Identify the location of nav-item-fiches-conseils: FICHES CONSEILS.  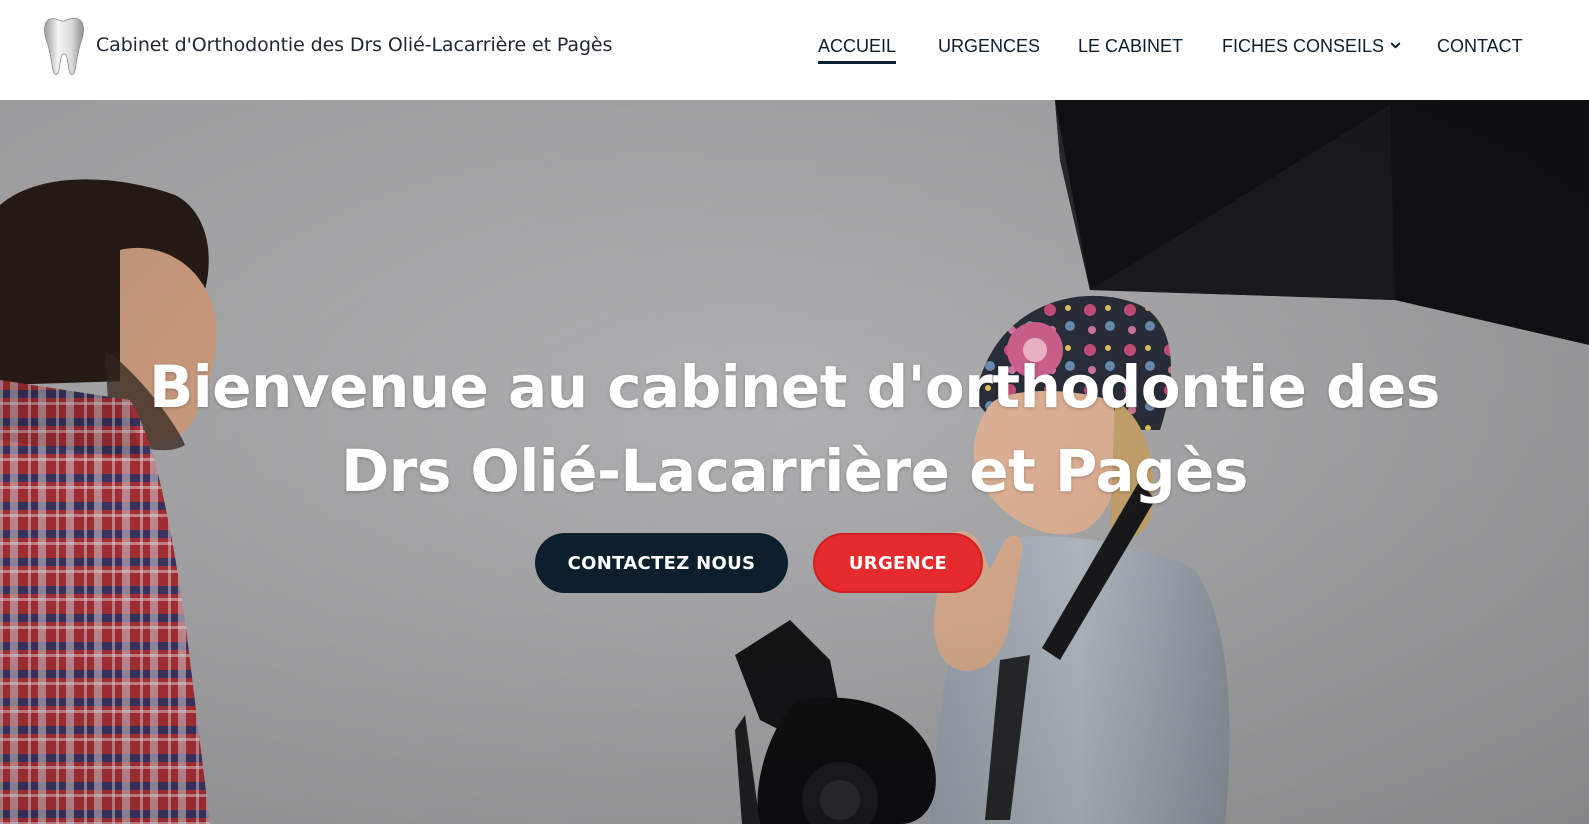
(1311, 46).